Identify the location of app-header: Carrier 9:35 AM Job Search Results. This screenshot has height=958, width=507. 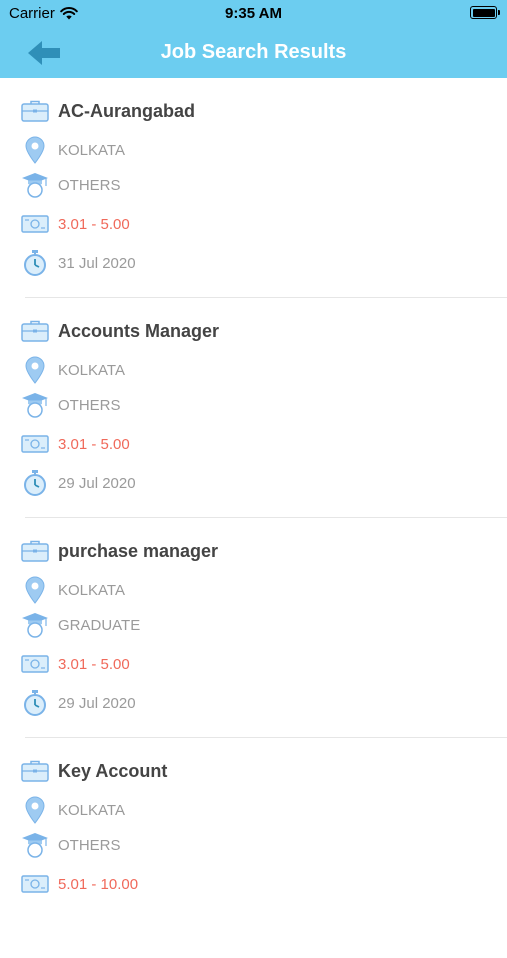
(253, 39).